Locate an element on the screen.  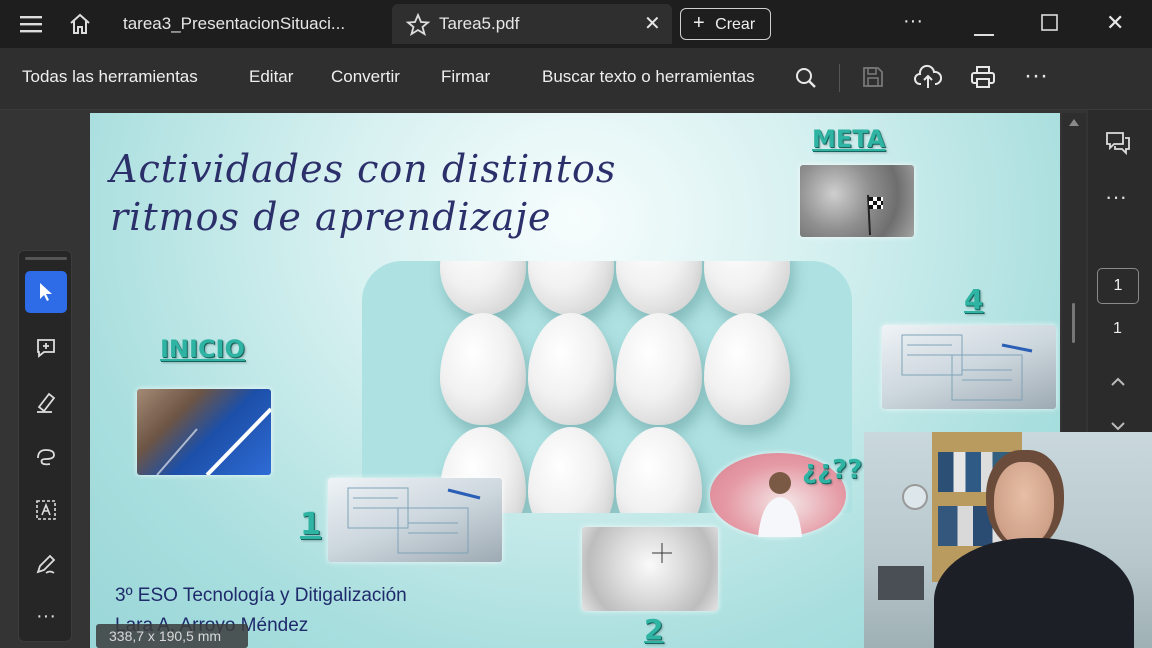
pen-sign-icon is located at coordinates (46, 564).